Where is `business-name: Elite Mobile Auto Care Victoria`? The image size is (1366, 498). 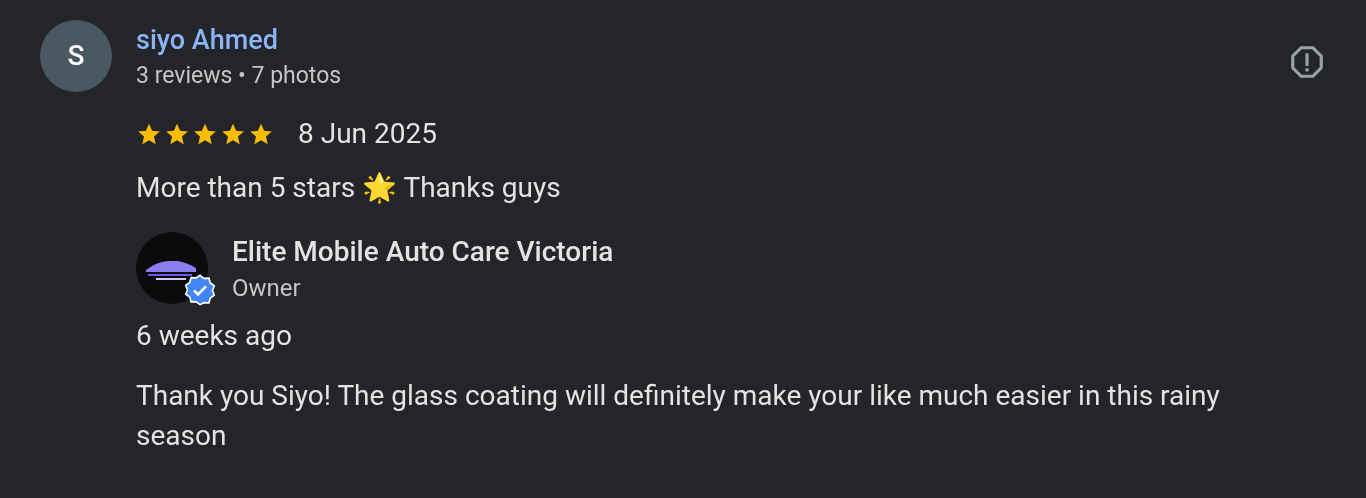 business-name: Elite Mobile Auto Care Victoria is located at coordinates (423, 252).